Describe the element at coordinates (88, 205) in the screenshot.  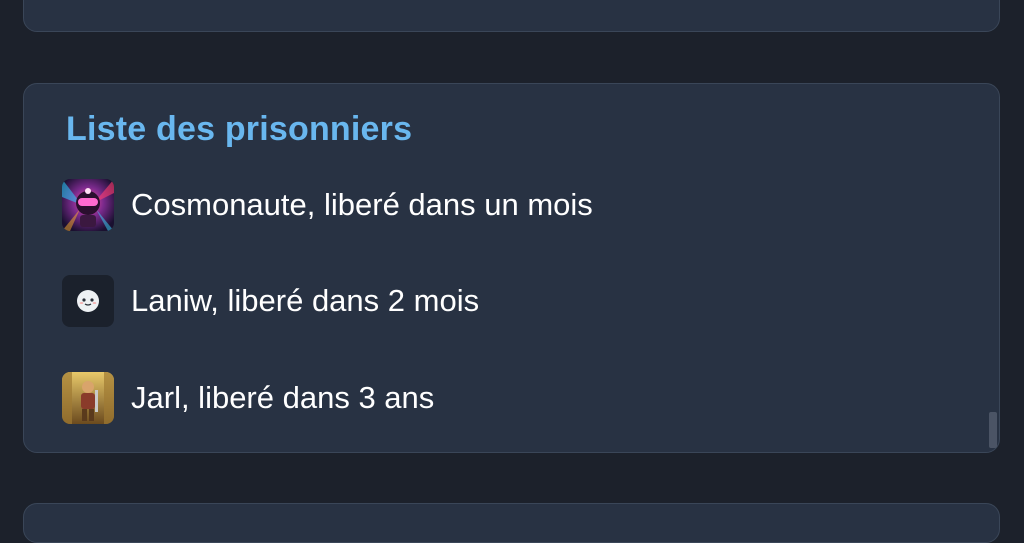
I see `cosmonaut-avatar` at that location.